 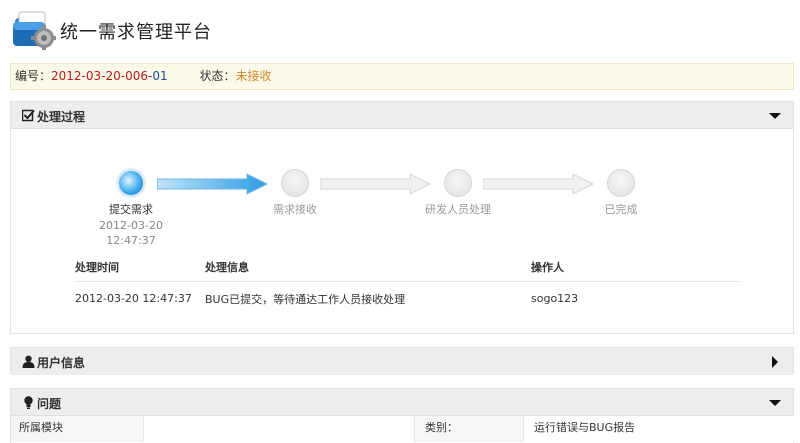 I want to click on step-date: 2012-03-20, so click(x=131, y=225).